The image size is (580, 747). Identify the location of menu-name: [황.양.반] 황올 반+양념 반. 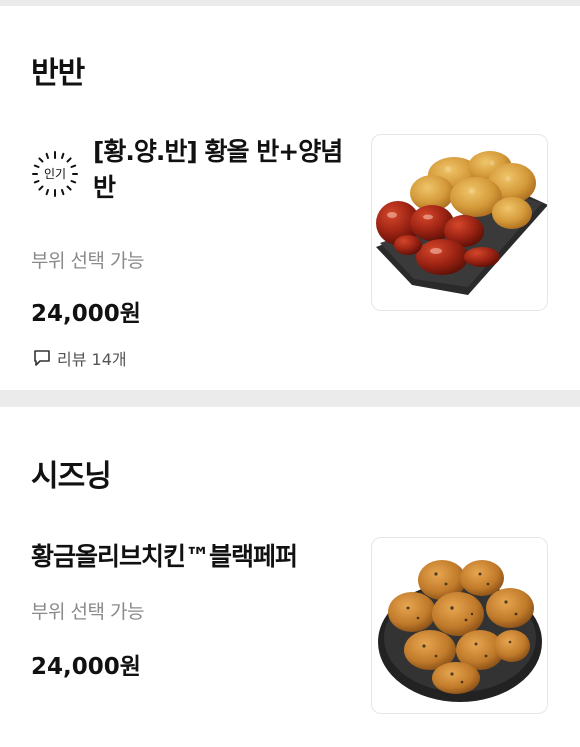
(191, 170).